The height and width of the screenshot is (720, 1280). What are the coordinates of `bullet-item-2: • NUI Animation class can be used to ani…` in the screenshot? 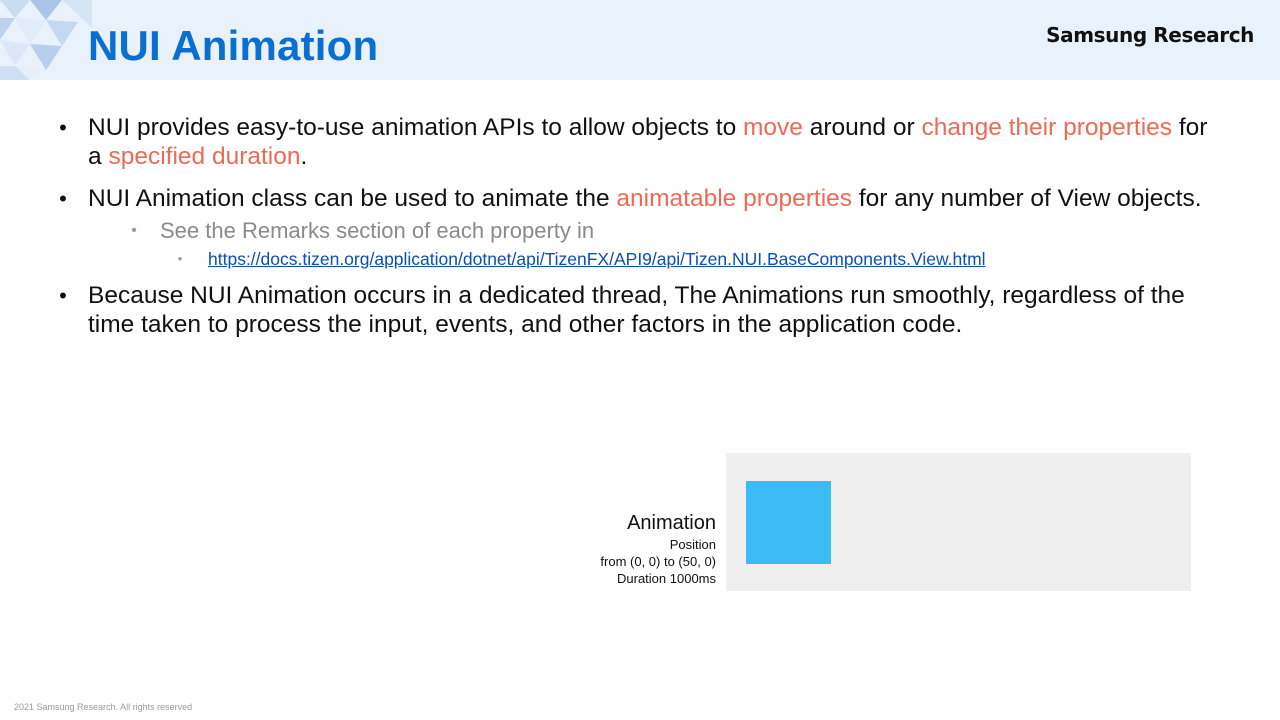 It's located at (641, 198).